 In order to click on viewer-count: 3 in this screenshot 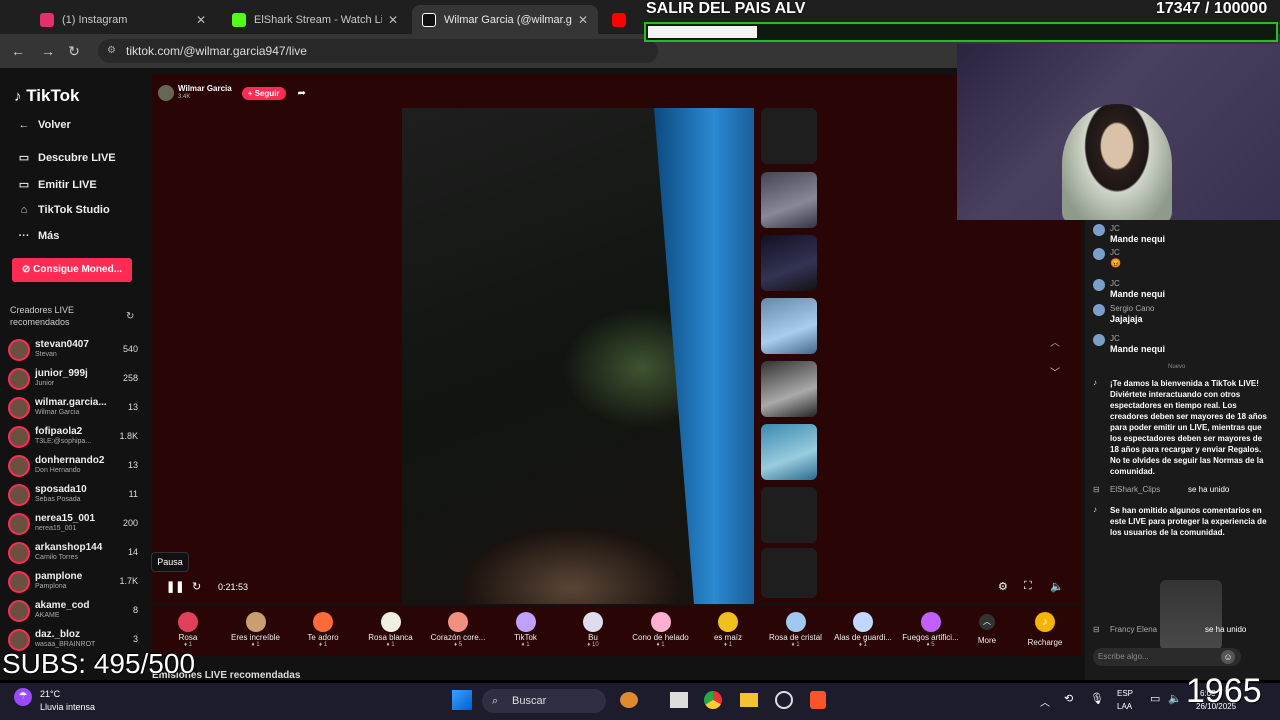, I will do `click(135, 639)`.